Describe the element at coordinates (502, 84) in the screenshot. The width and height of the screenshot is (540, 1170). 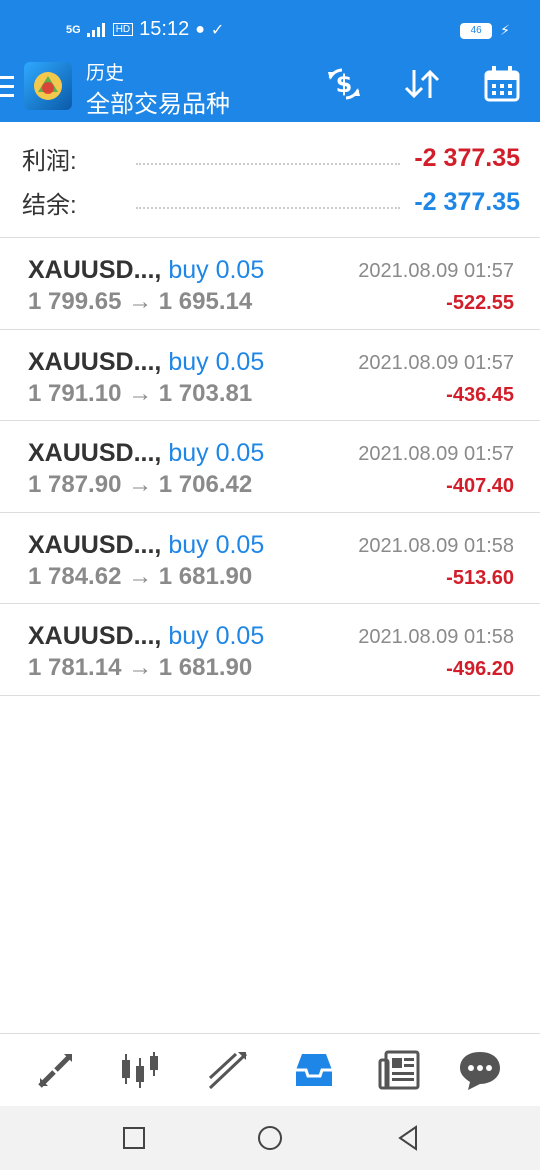
I see `calendar-icon` at that location.